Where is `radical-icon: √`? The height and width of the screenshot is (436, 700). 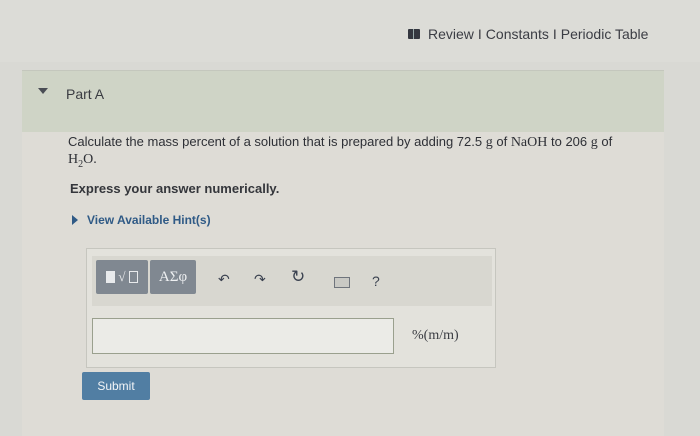 radical-icon: √ is located at coordinates (122, 276).